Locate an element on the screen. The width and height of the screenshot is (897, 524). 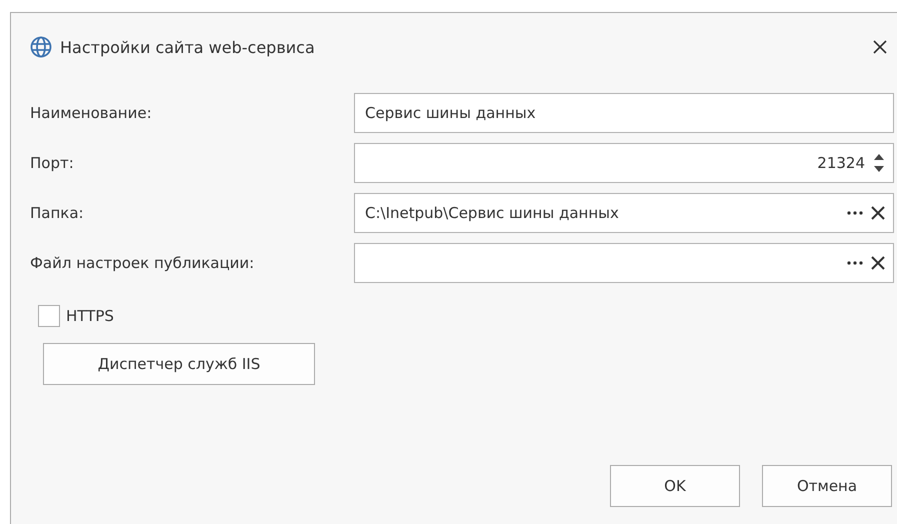
field-label: Папка: is located at coordinates (57, 213).